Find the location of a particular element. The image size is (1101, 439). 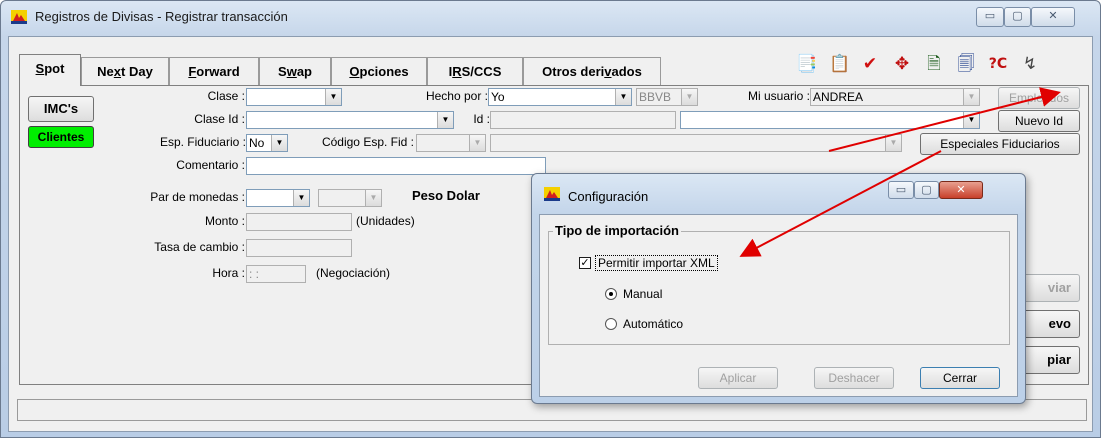

minimize-button: ▭ is located at coordinates (990, 17).